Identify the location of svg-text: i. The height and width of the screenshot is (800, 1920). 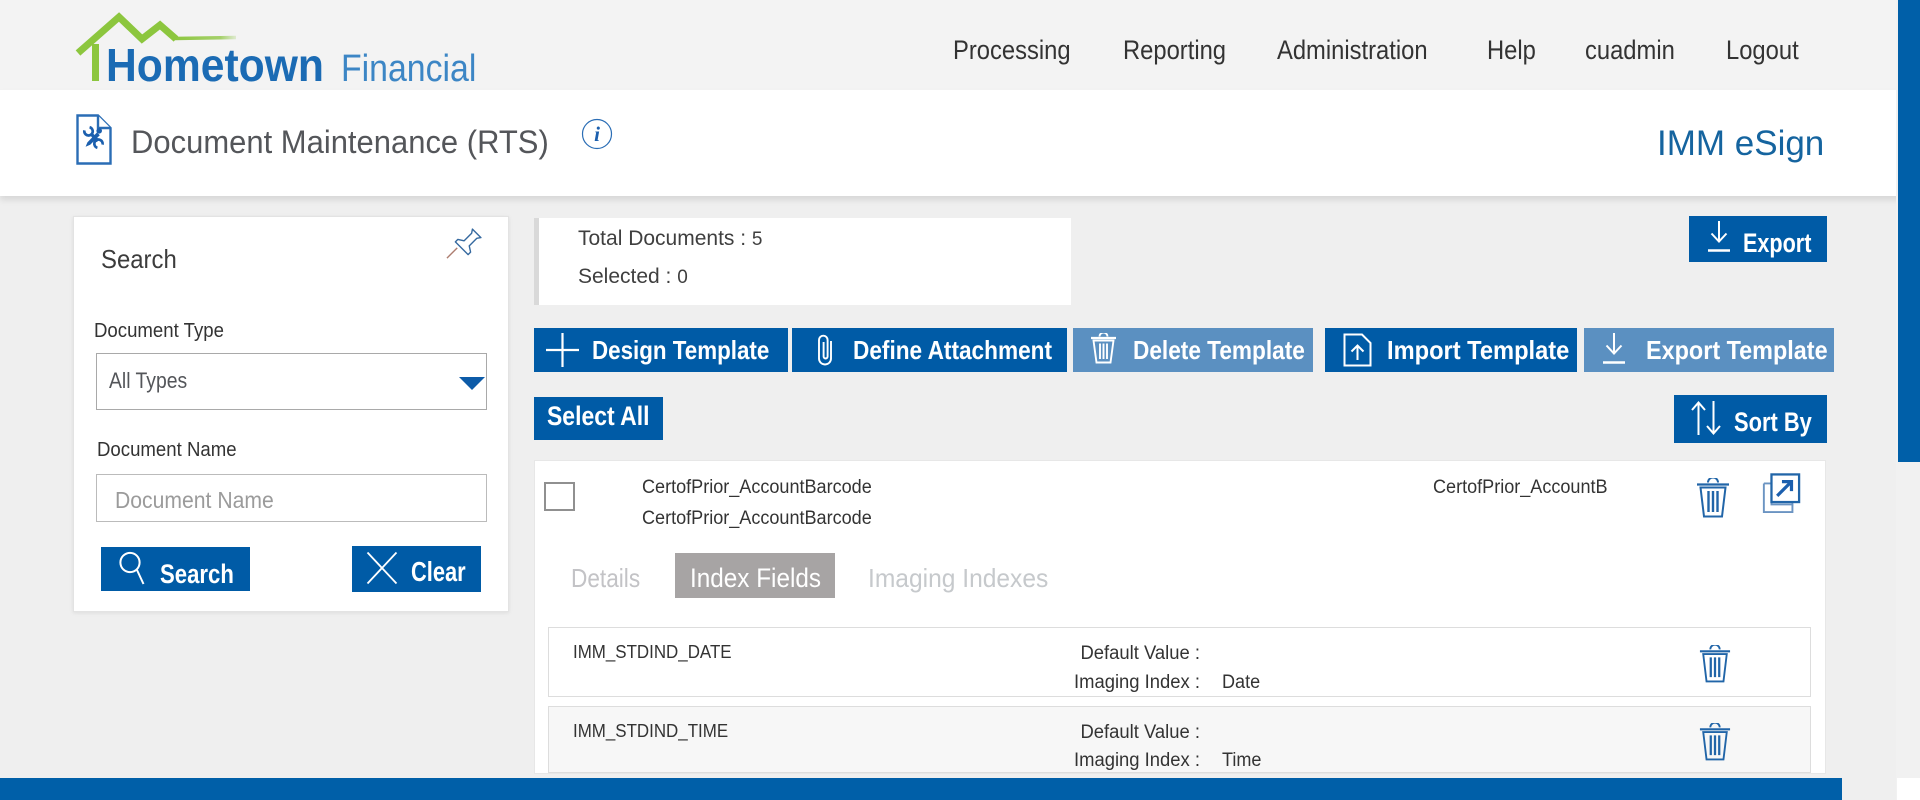
(597, 134).